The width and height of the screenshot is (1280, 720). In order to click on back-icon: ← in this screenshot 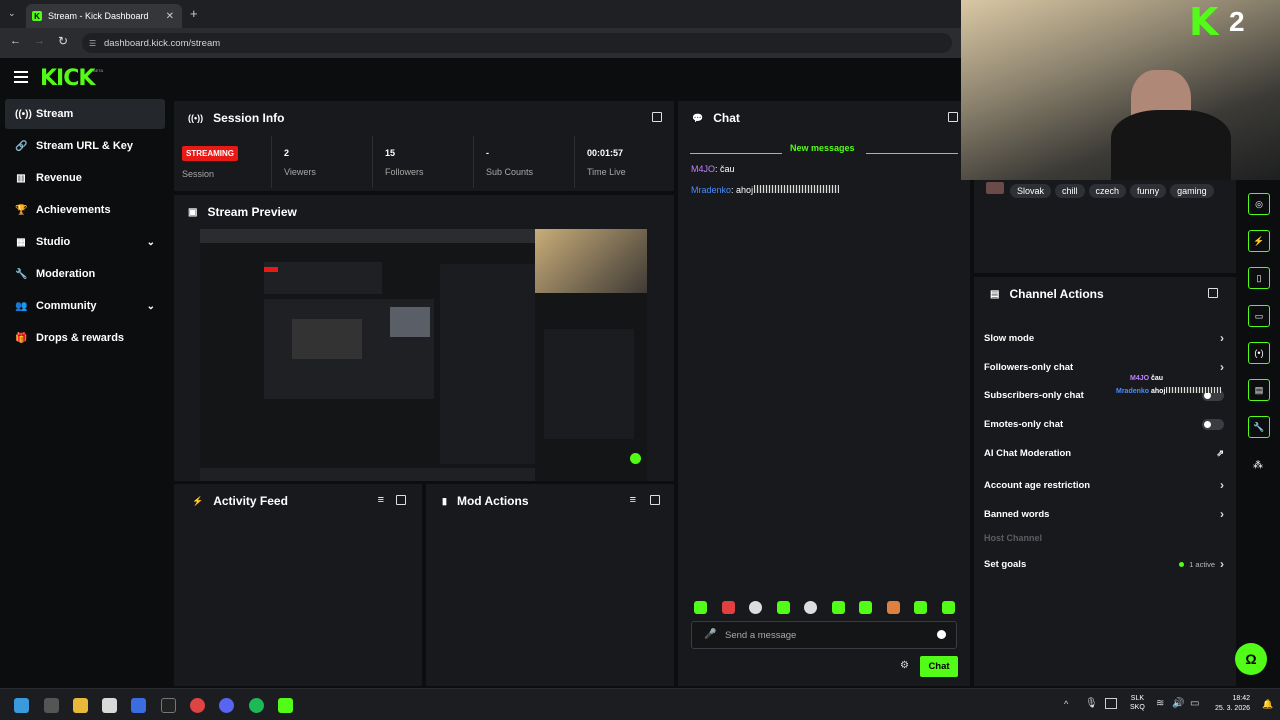, I will do `click(15, 41)`.